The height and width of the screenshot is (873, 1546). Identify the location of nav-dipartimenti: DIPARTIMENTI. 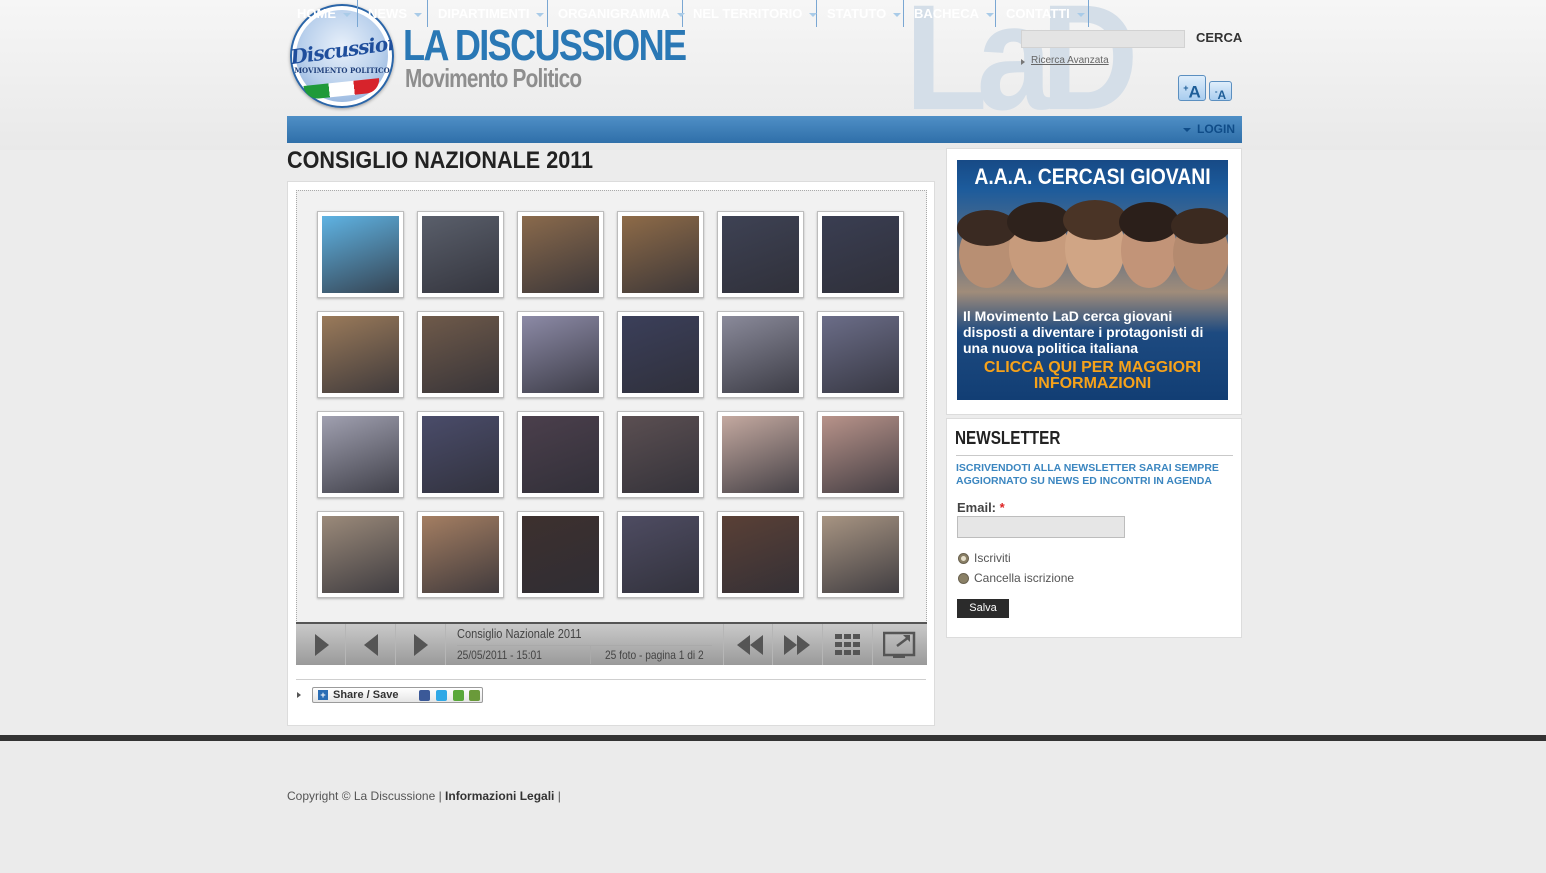
(488, 13).